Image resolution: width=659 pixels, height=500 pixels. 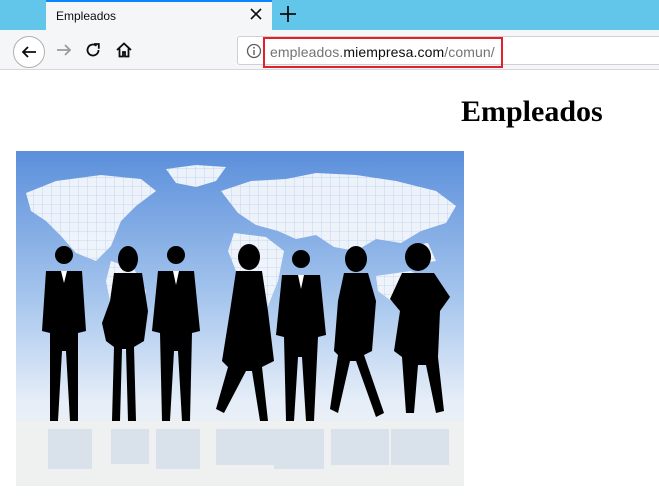 I want to click on forward-button, so click(x=64, y=50).